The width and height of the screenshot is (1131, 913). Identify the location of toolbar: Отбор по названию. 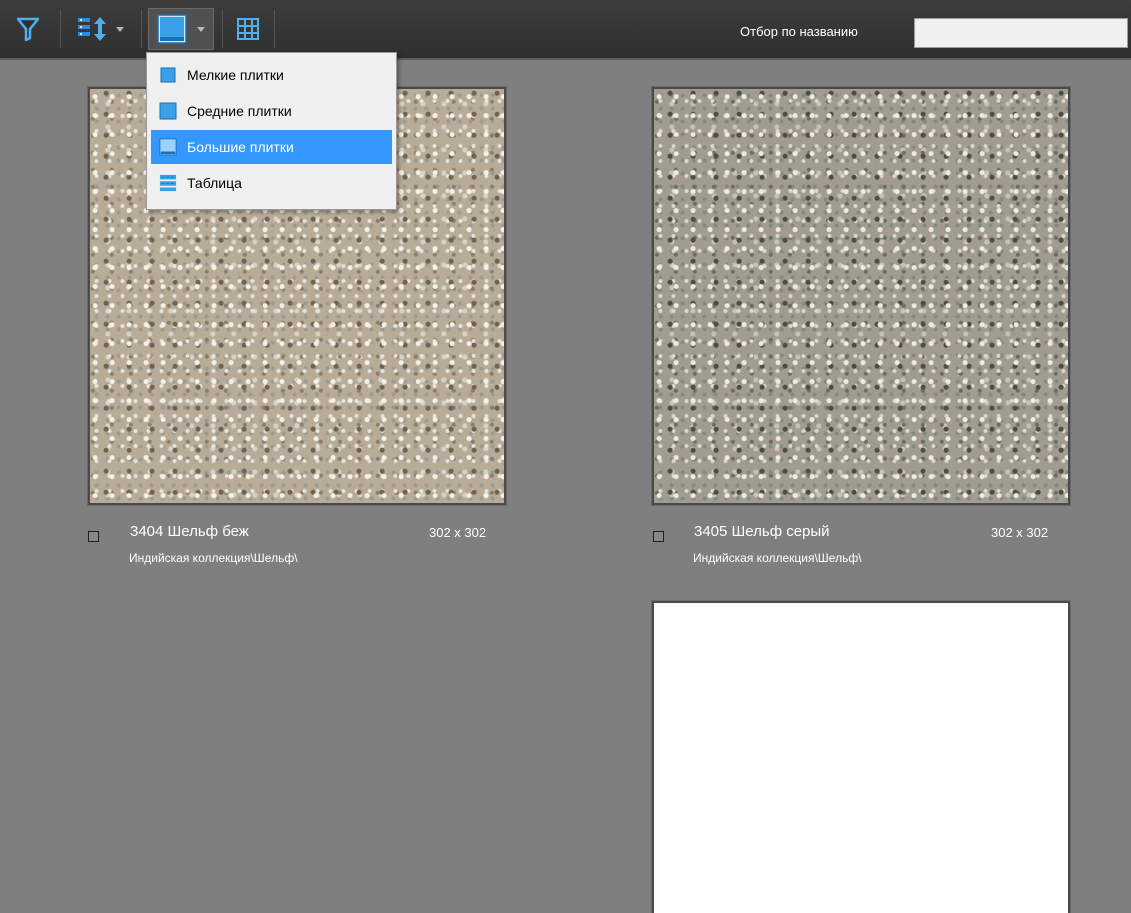
(565, 30).